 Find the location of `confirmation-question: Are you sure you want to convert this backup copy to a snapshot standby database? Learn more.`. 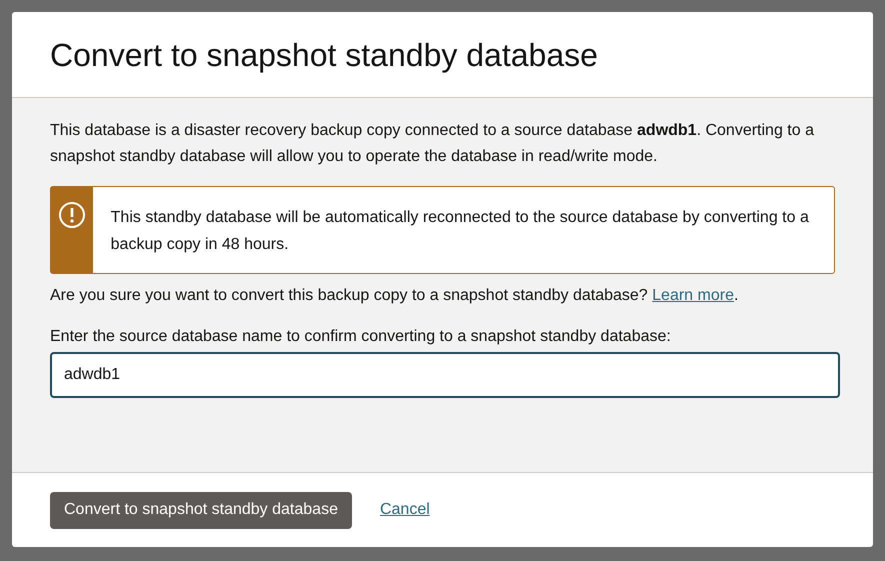

confirmation-question: Are you sure you want to convert this backup copy to a snapshot standby database? Learn more. is located at coordinates (395, 296).